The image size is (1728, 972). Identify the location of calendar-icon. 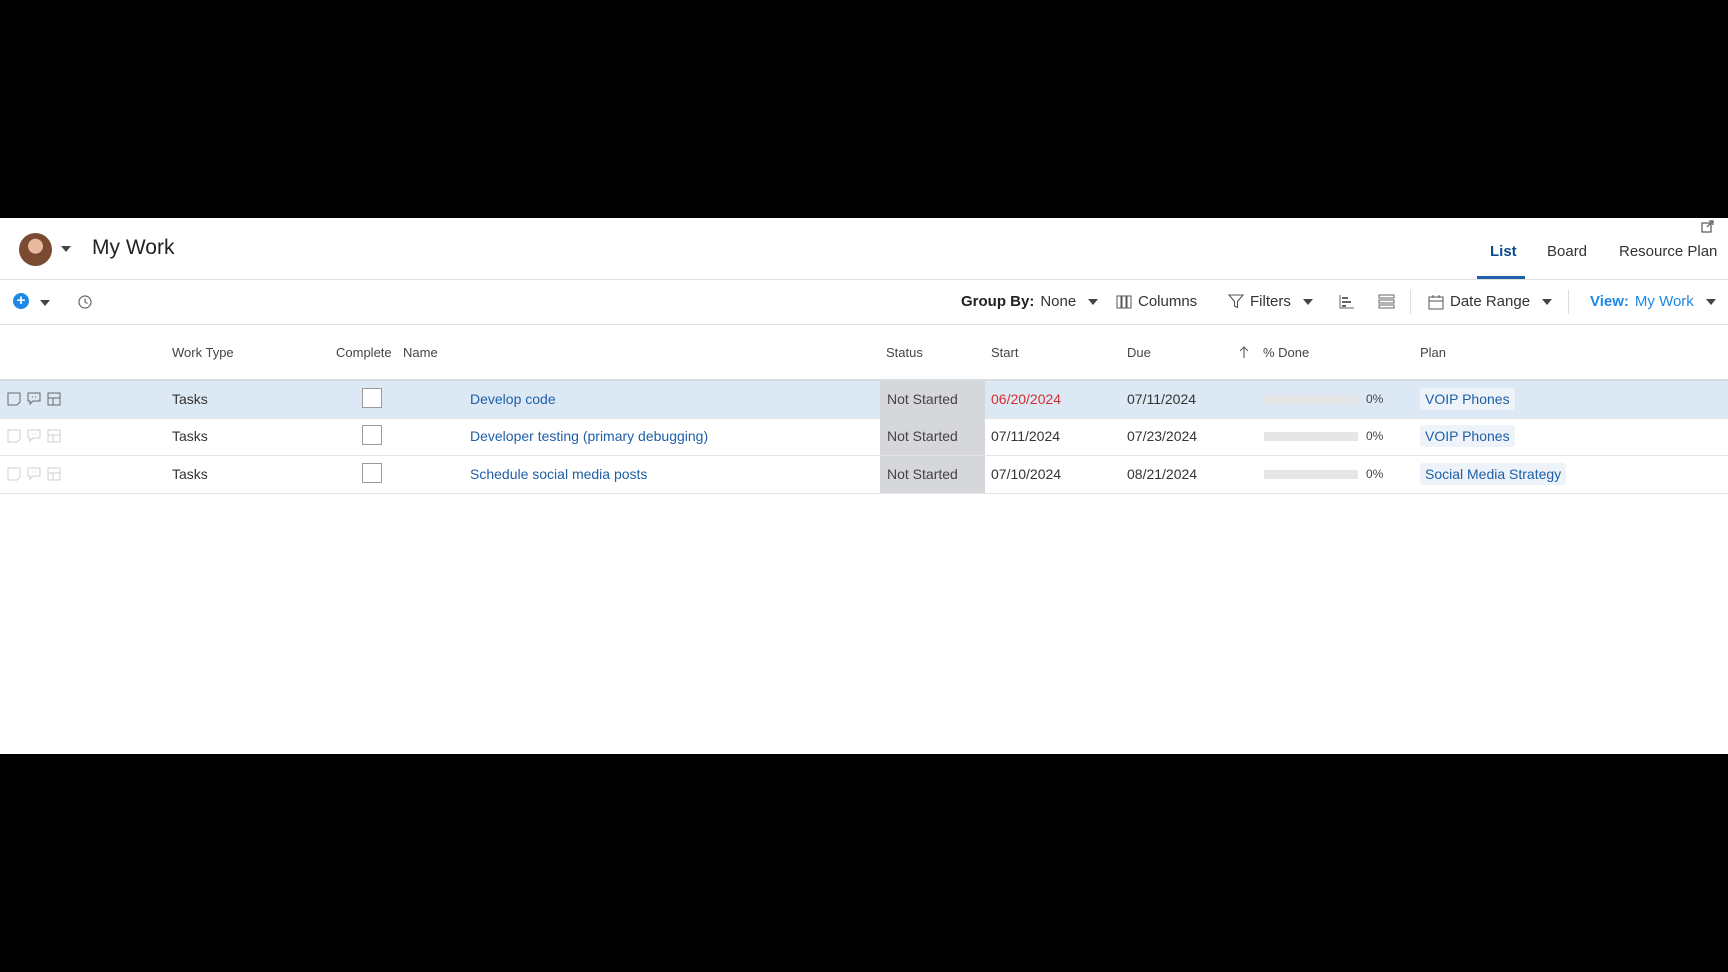
(1436, 301).